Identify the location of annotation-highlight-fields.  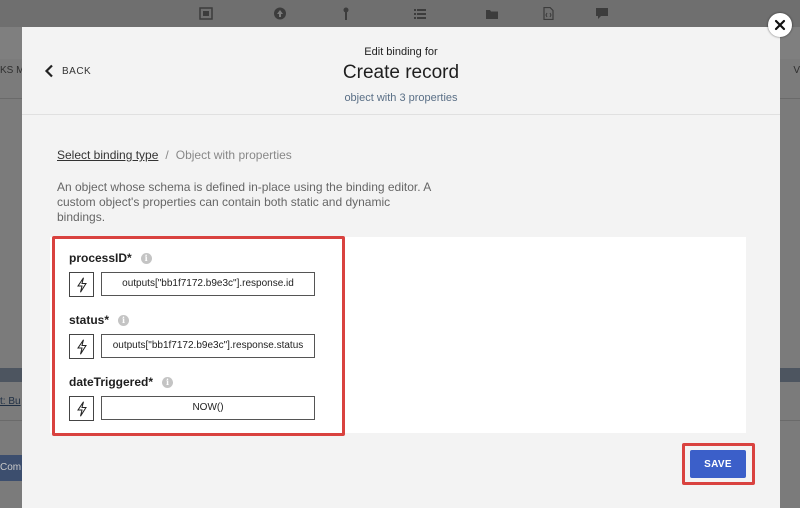
(198, 336).